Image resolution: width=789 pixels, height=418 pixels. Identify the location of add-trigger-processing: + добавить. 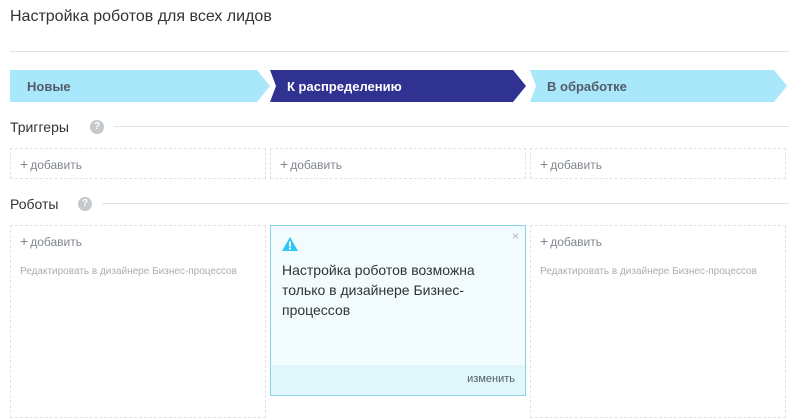
(571, 164).